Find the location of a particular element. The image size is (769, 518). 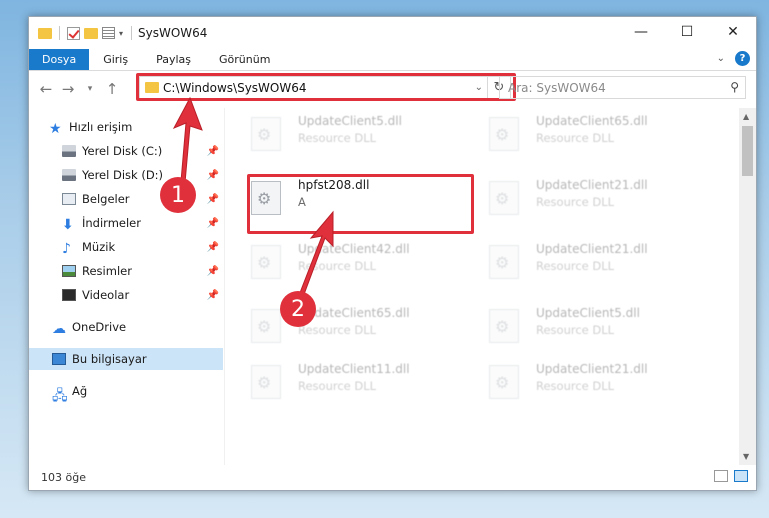

sidebar-item-label: Ağ is located at coordinates (80, 391).